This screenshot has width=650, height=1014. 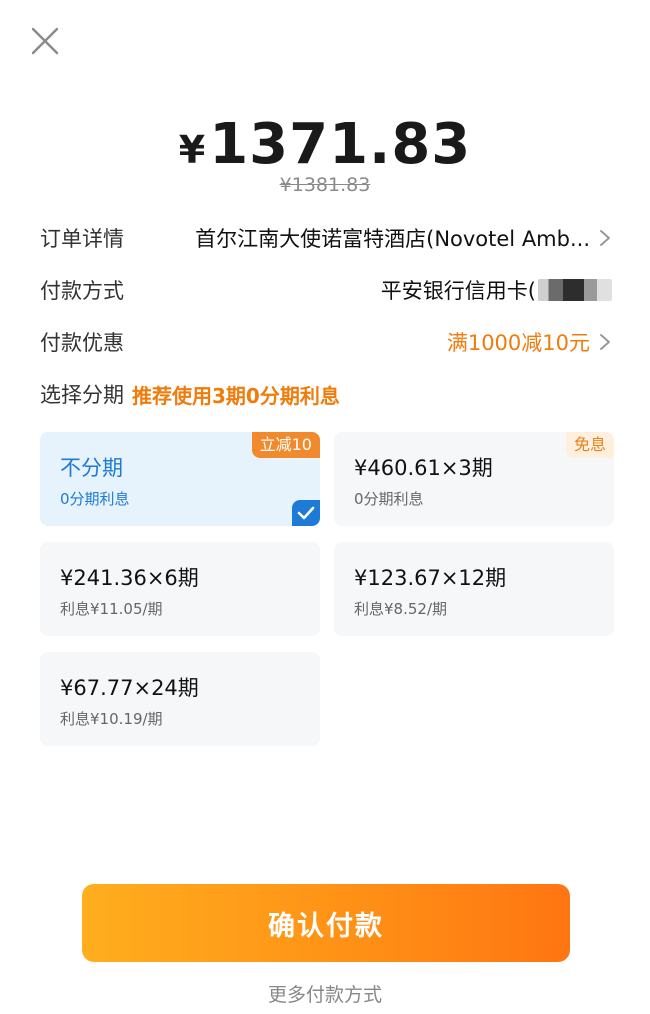 What do you see at coordinates (236, 395) in the screenshot?
I see `installment-recommendation: 推荐使用3期0分期利息` at bounding box center [236, 395].